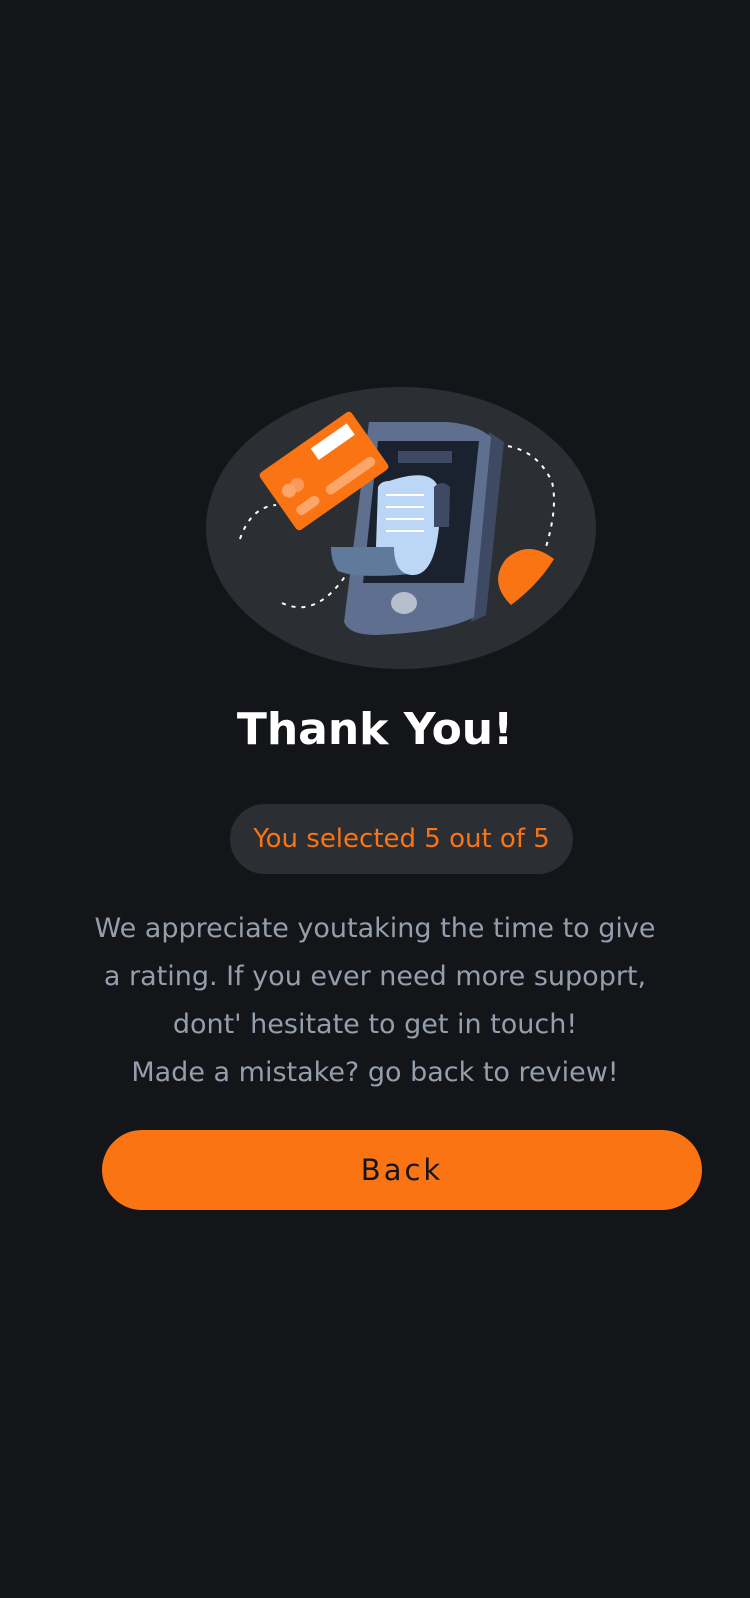  What do you see at coordinates (401, 528) in the screenshot?
I see `phone-payment-illustration` at bounding box center [401, 528].